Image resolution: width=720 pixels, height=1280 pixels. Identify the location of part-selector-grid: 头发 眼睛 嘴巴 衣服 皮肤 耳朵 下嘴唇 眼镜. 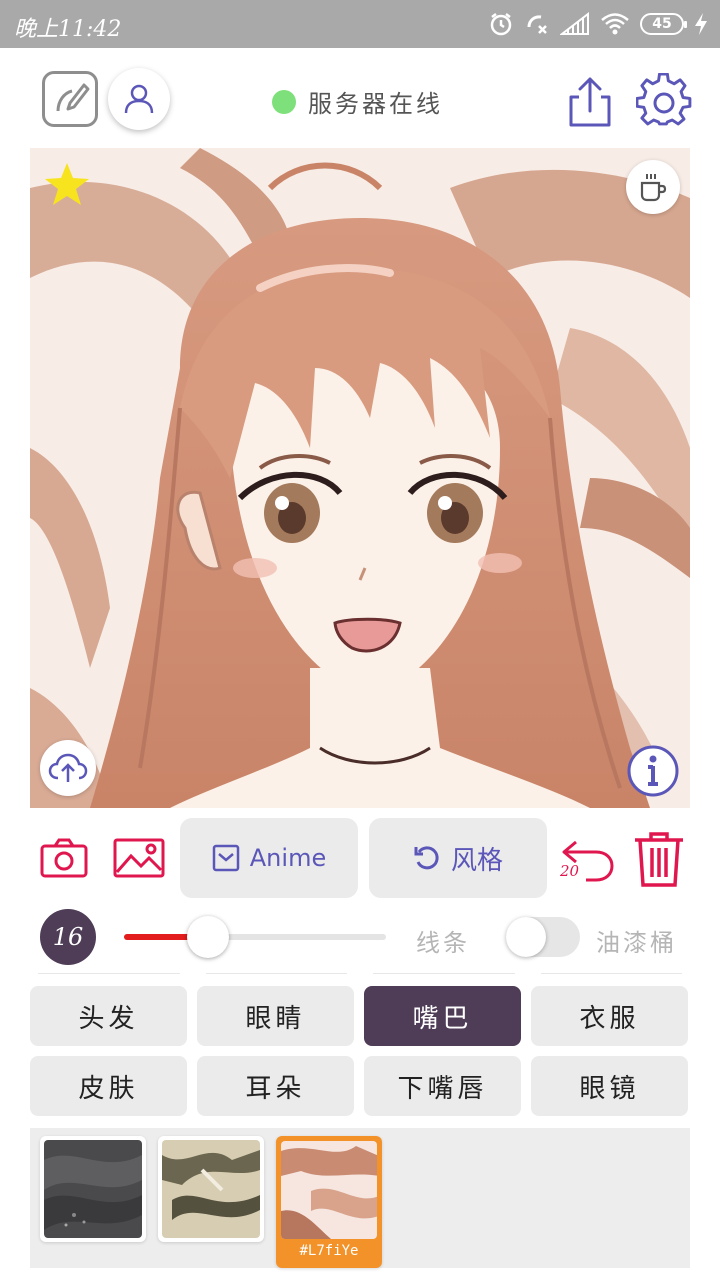
(360, 1051).